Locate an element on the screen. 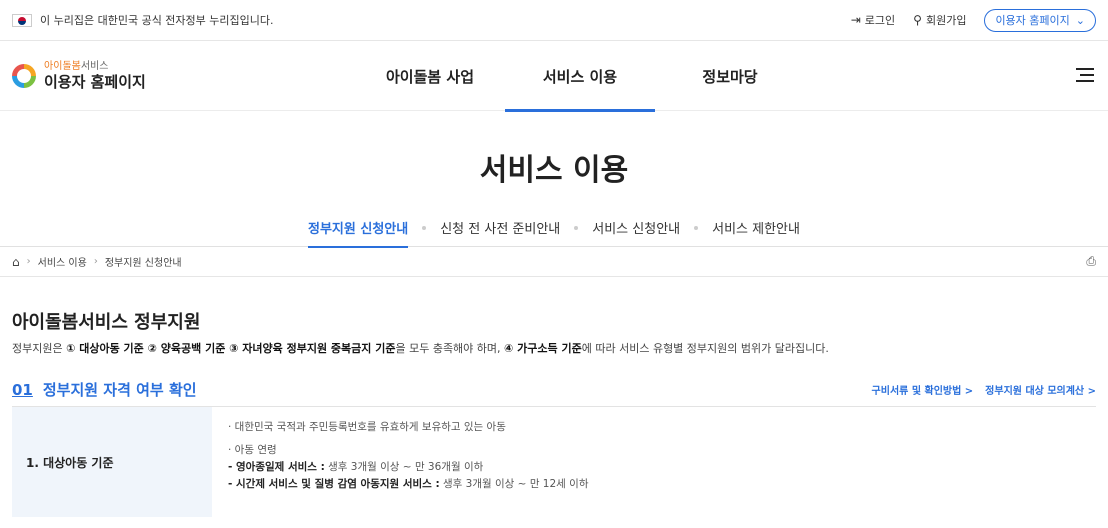 This screenshot has height=528, width=1108. korea-flag-icon is located at coordinates (22, 20).